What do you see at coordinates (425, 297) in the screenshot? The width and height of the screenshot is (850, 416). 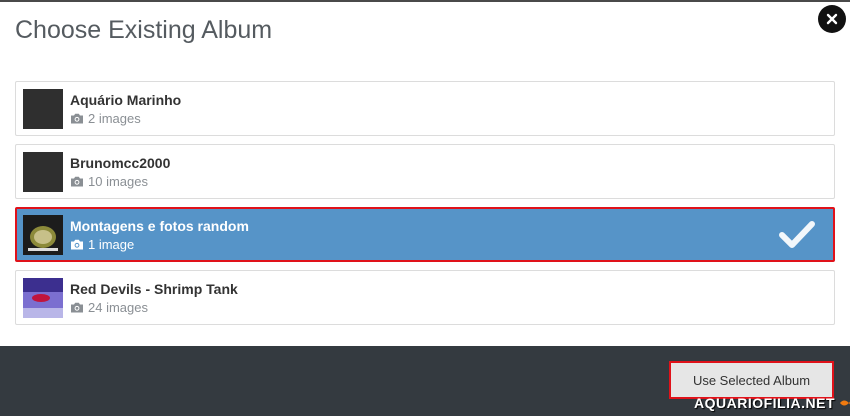 I see `album-item: Red Devils - Shrimp Tank 24 images` at bounding box center [425, 297].